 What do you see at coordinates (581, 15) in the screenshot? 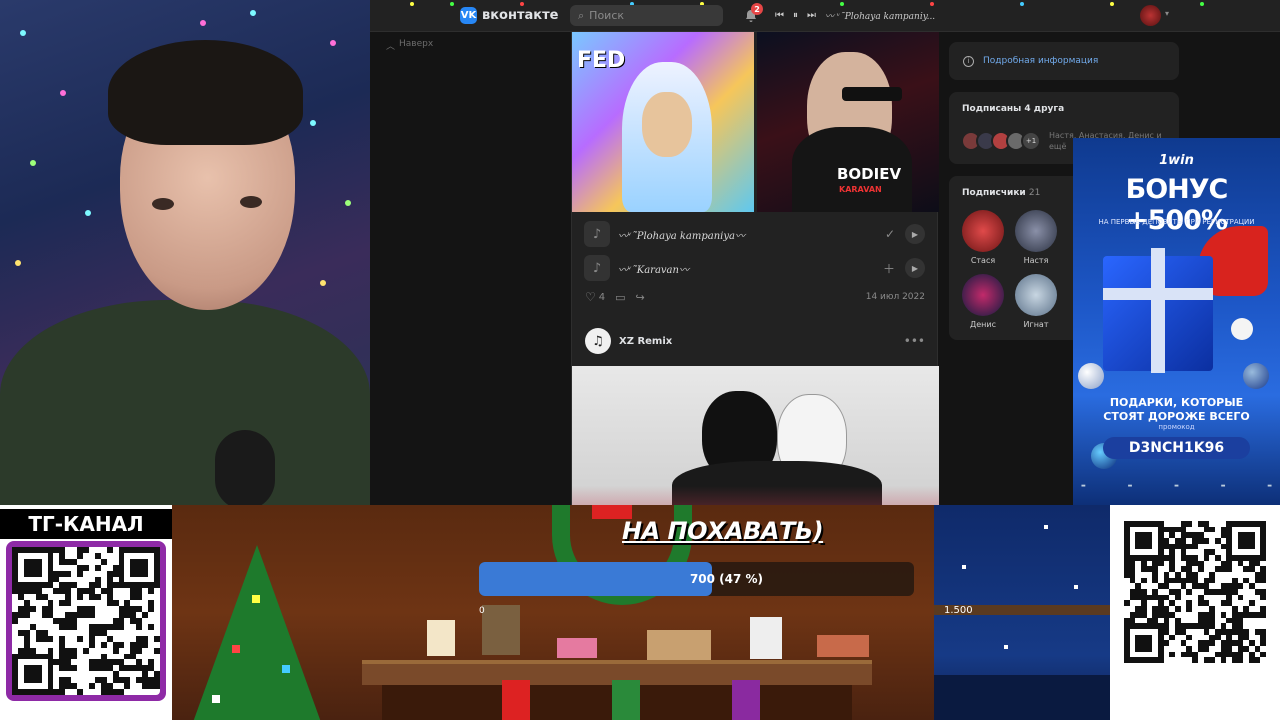
I see `search-icon: ⌕` at bounding box center [581, 15].